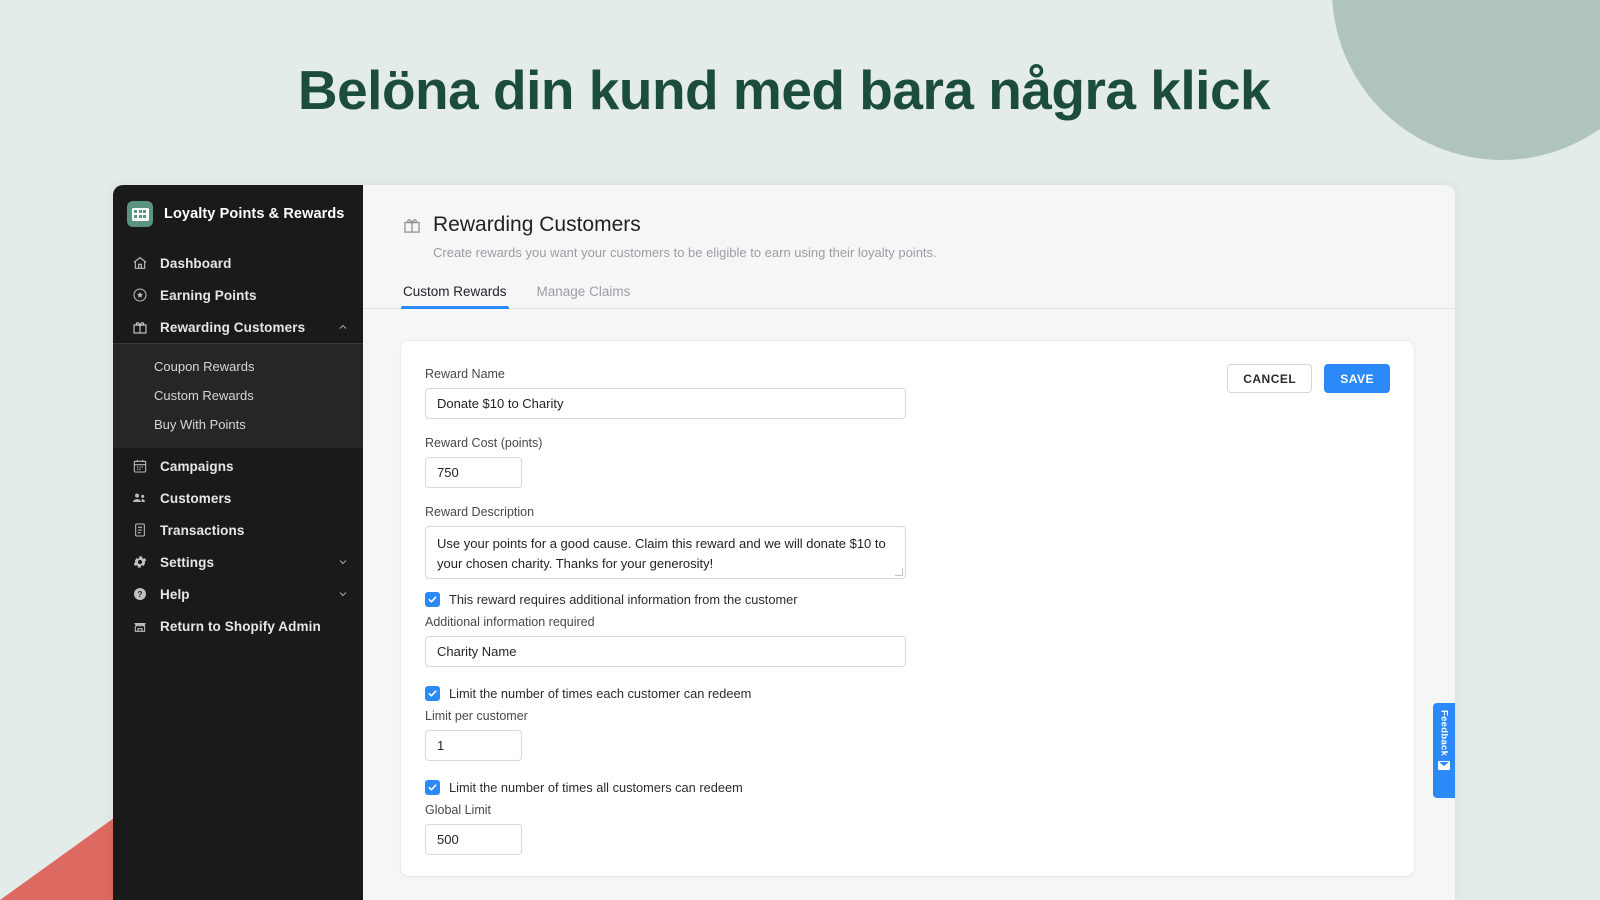  Describe the element at coordinates (139, 466) in the screenshot. I see `calendar-icon` at that location.